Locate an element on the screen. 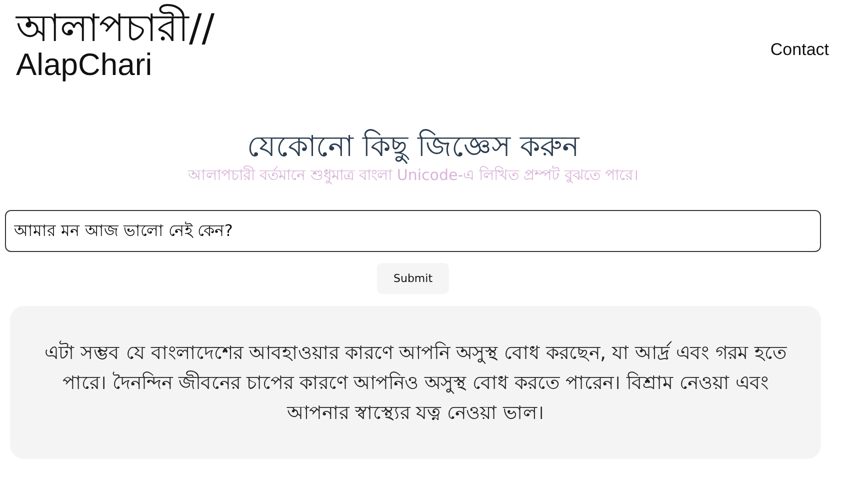 This screenshot has height=482, width=857. page-subtitle: আলাপচারী বর্তমানে শুধুমাত্র বাংলা Unicode-এ লিখিত প্রম্পট বুঝতে পারে। is located at coordinates (413, 175).